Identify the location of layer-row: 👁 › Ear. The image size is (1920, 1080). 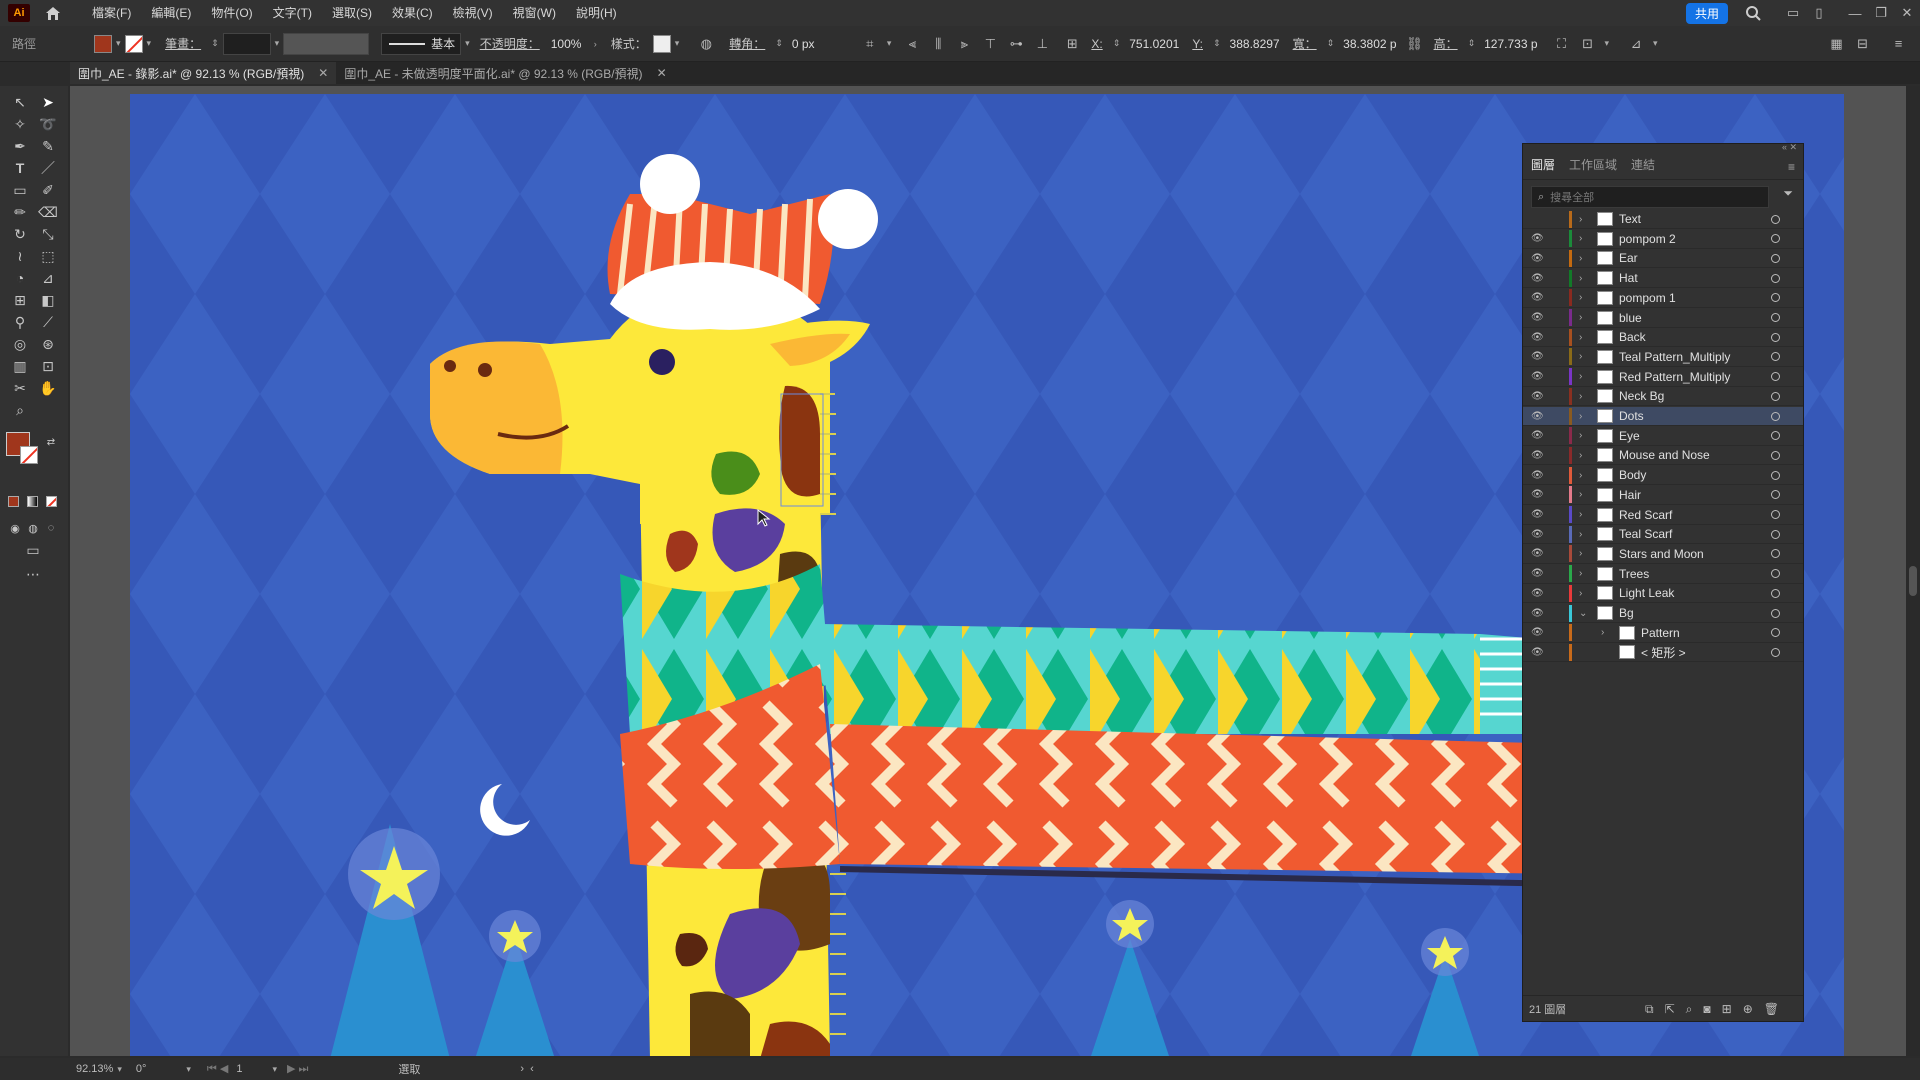
(1663, 259).